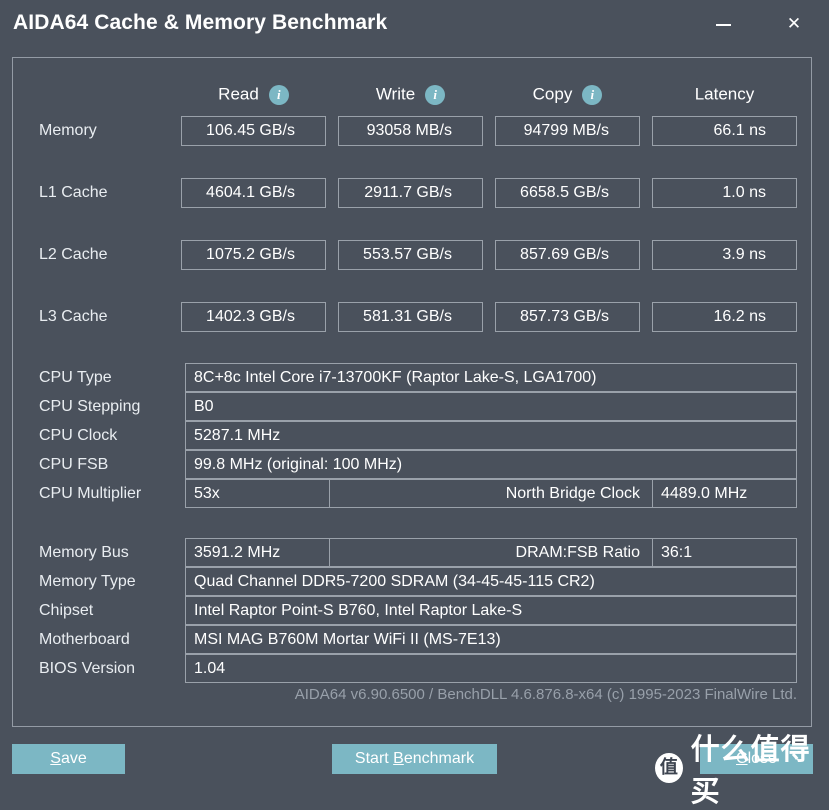 This screenshot has height=810, width=829. What do you see at coordinates (66, 610) in the screenshot?
I see `label-chipset: Chipset` at bounding box center [66, 610].